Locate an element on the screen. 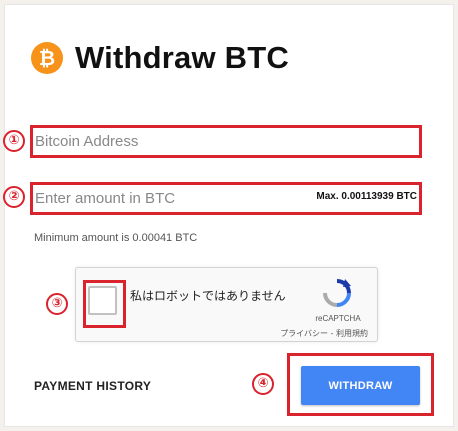  amount-field-highlight: Max. 0.00113939 BTC is located at coordinates (226, 198).